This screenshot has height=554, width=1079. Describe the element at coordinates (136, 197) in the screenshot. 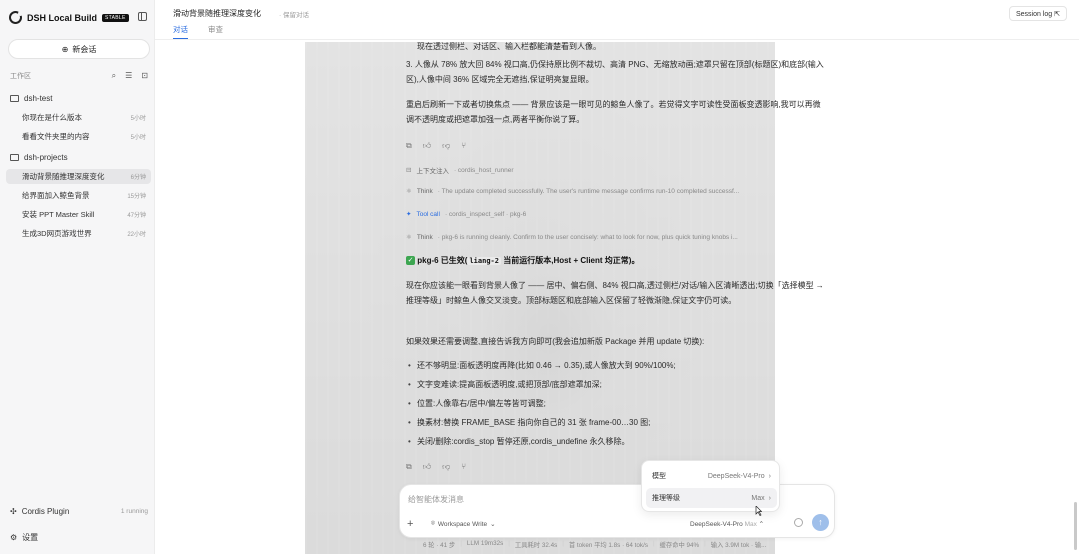

I see `conversation-time: 15分钟` at that location.